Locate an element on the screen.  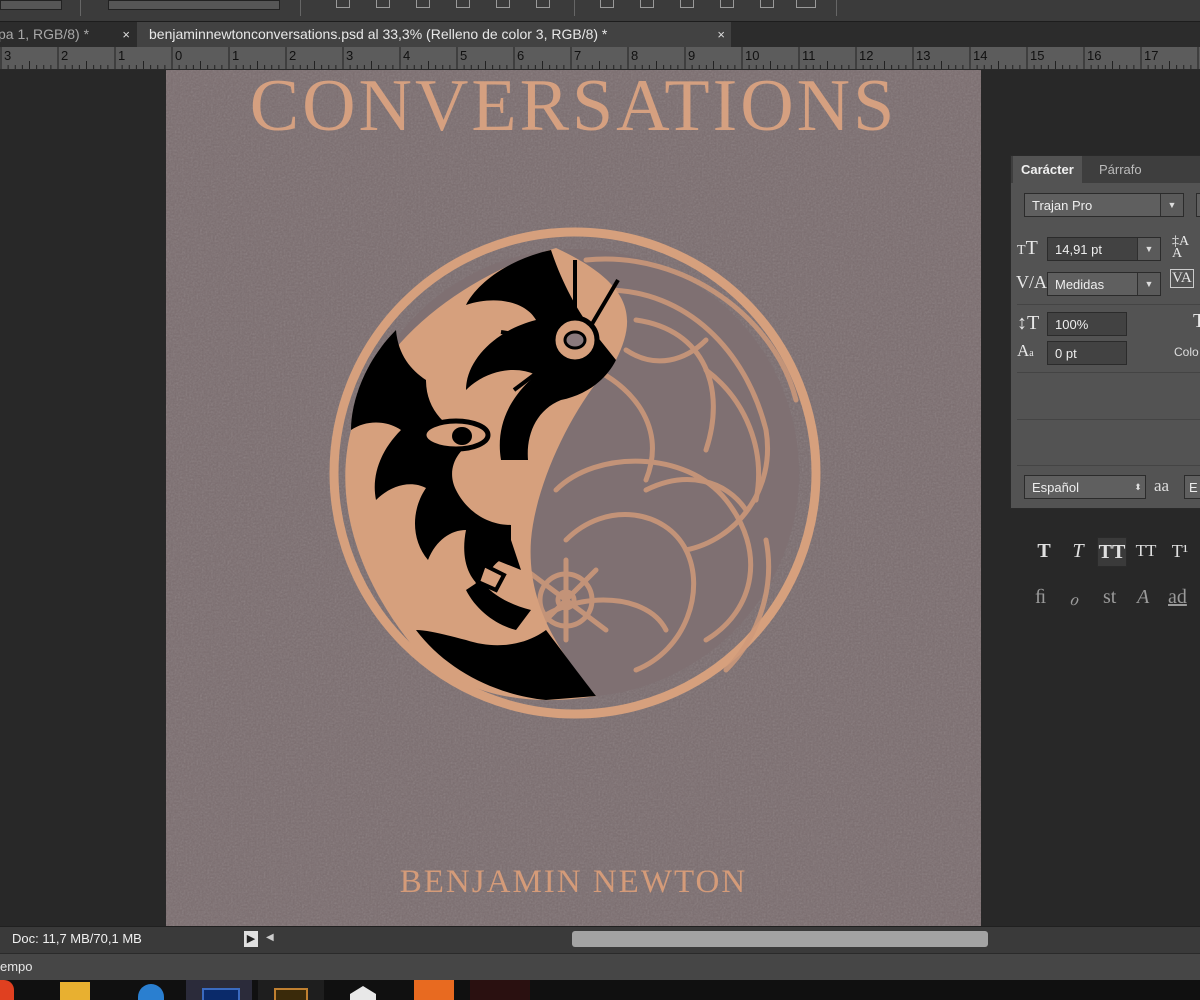
faux-italic-button: T is located at coordinates (1078, 551).